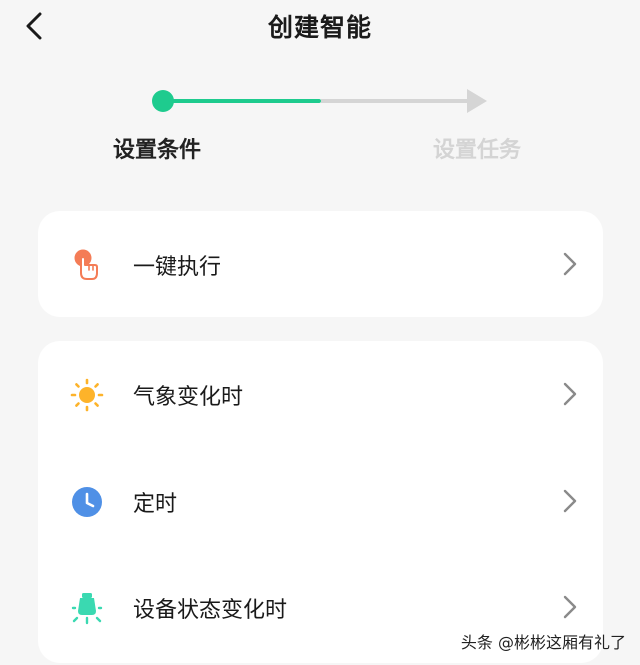 The height and width of the screenshot is (665, 640). What do you see at coordinates (242, 101) in the screenshot?
I see `stepper-progress-active` at bounding box center [242, 101].